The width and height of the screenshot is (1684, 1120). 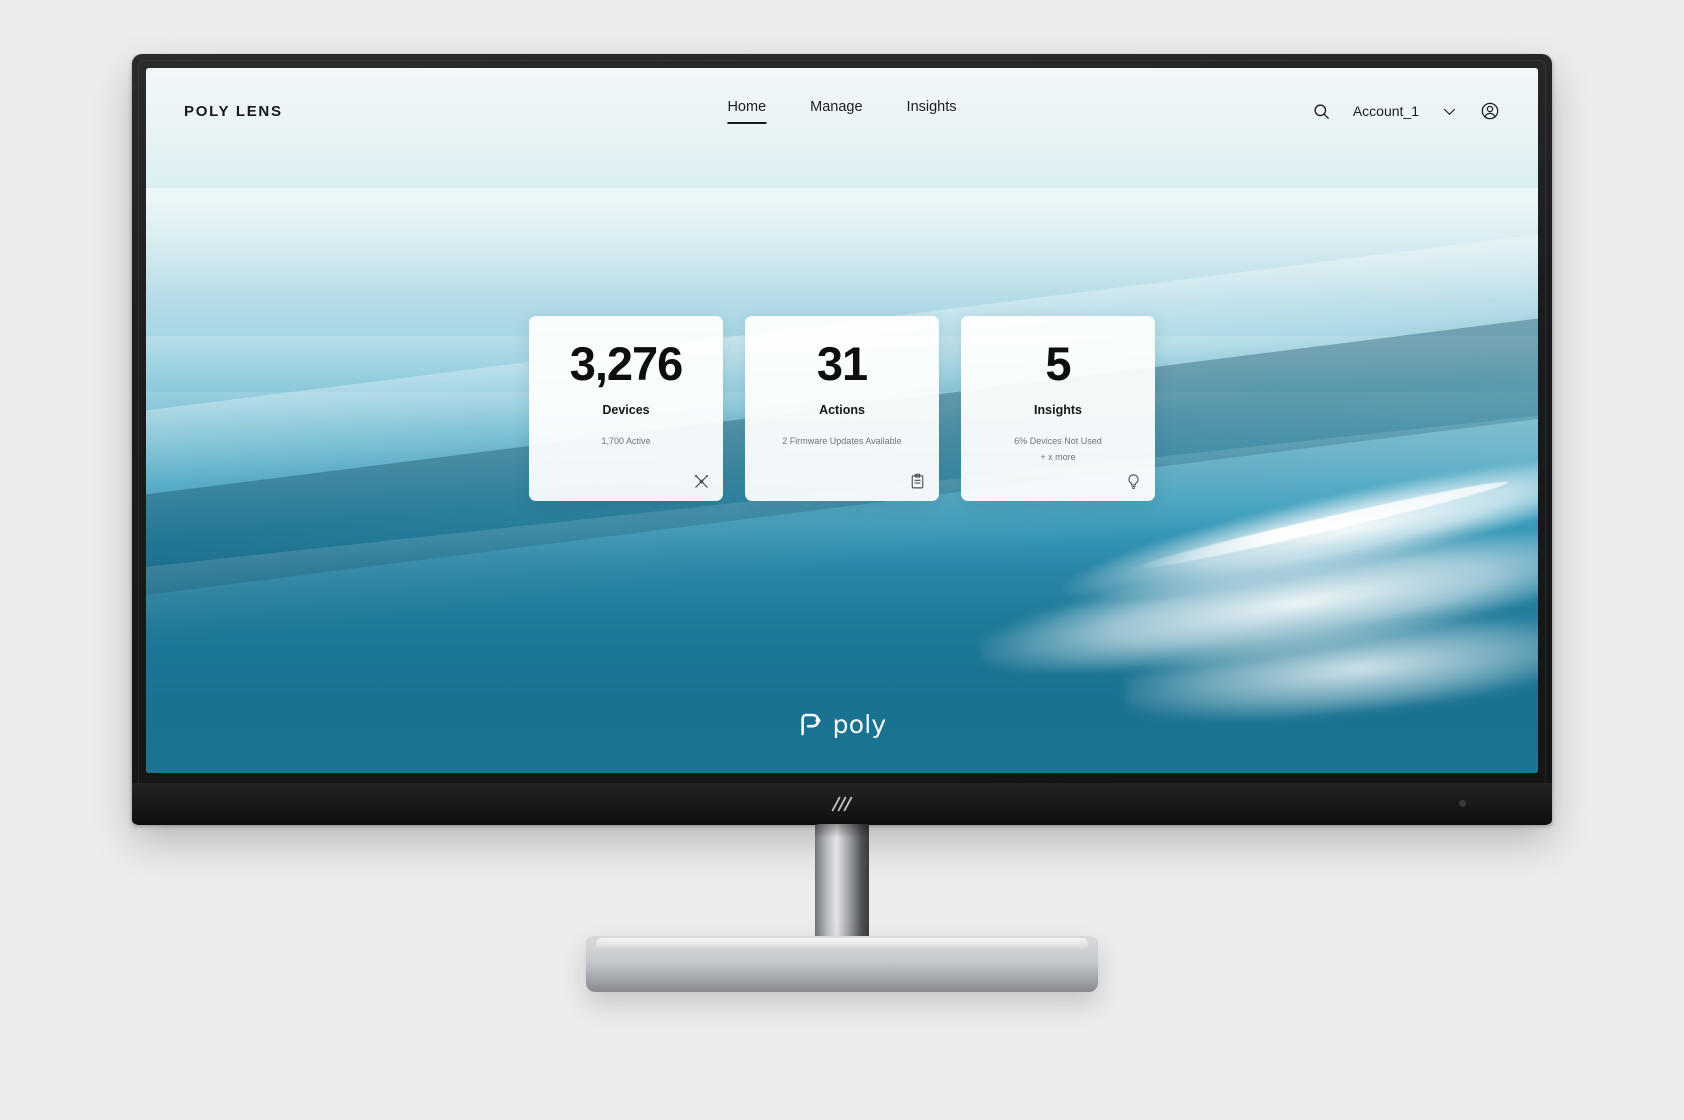 I want to click on poly-watermark: poly, so click(x=842, y=724).